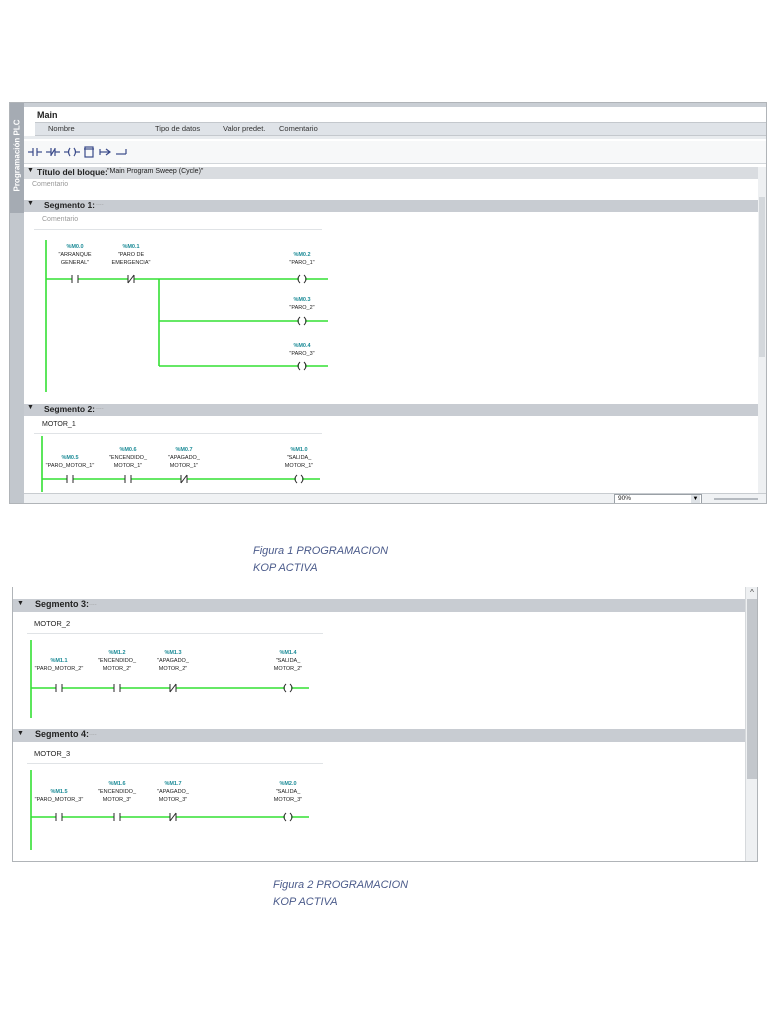 This screenshot has height=1024, width=768. What do you see at coordinates (175, 763) in the screenshot?
I see `segment-4-divider` at bounding box center [175, 763].